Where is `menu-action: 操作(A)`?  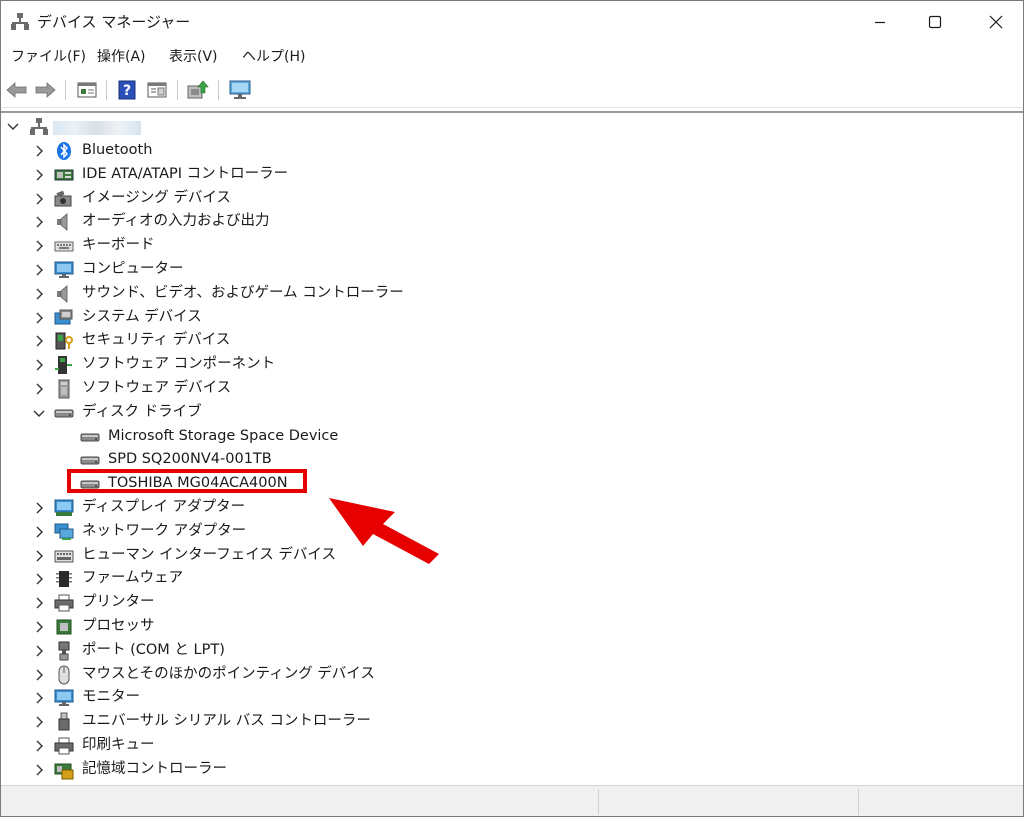
menu-action: 操作(A) is located at coordinates (121, 57).